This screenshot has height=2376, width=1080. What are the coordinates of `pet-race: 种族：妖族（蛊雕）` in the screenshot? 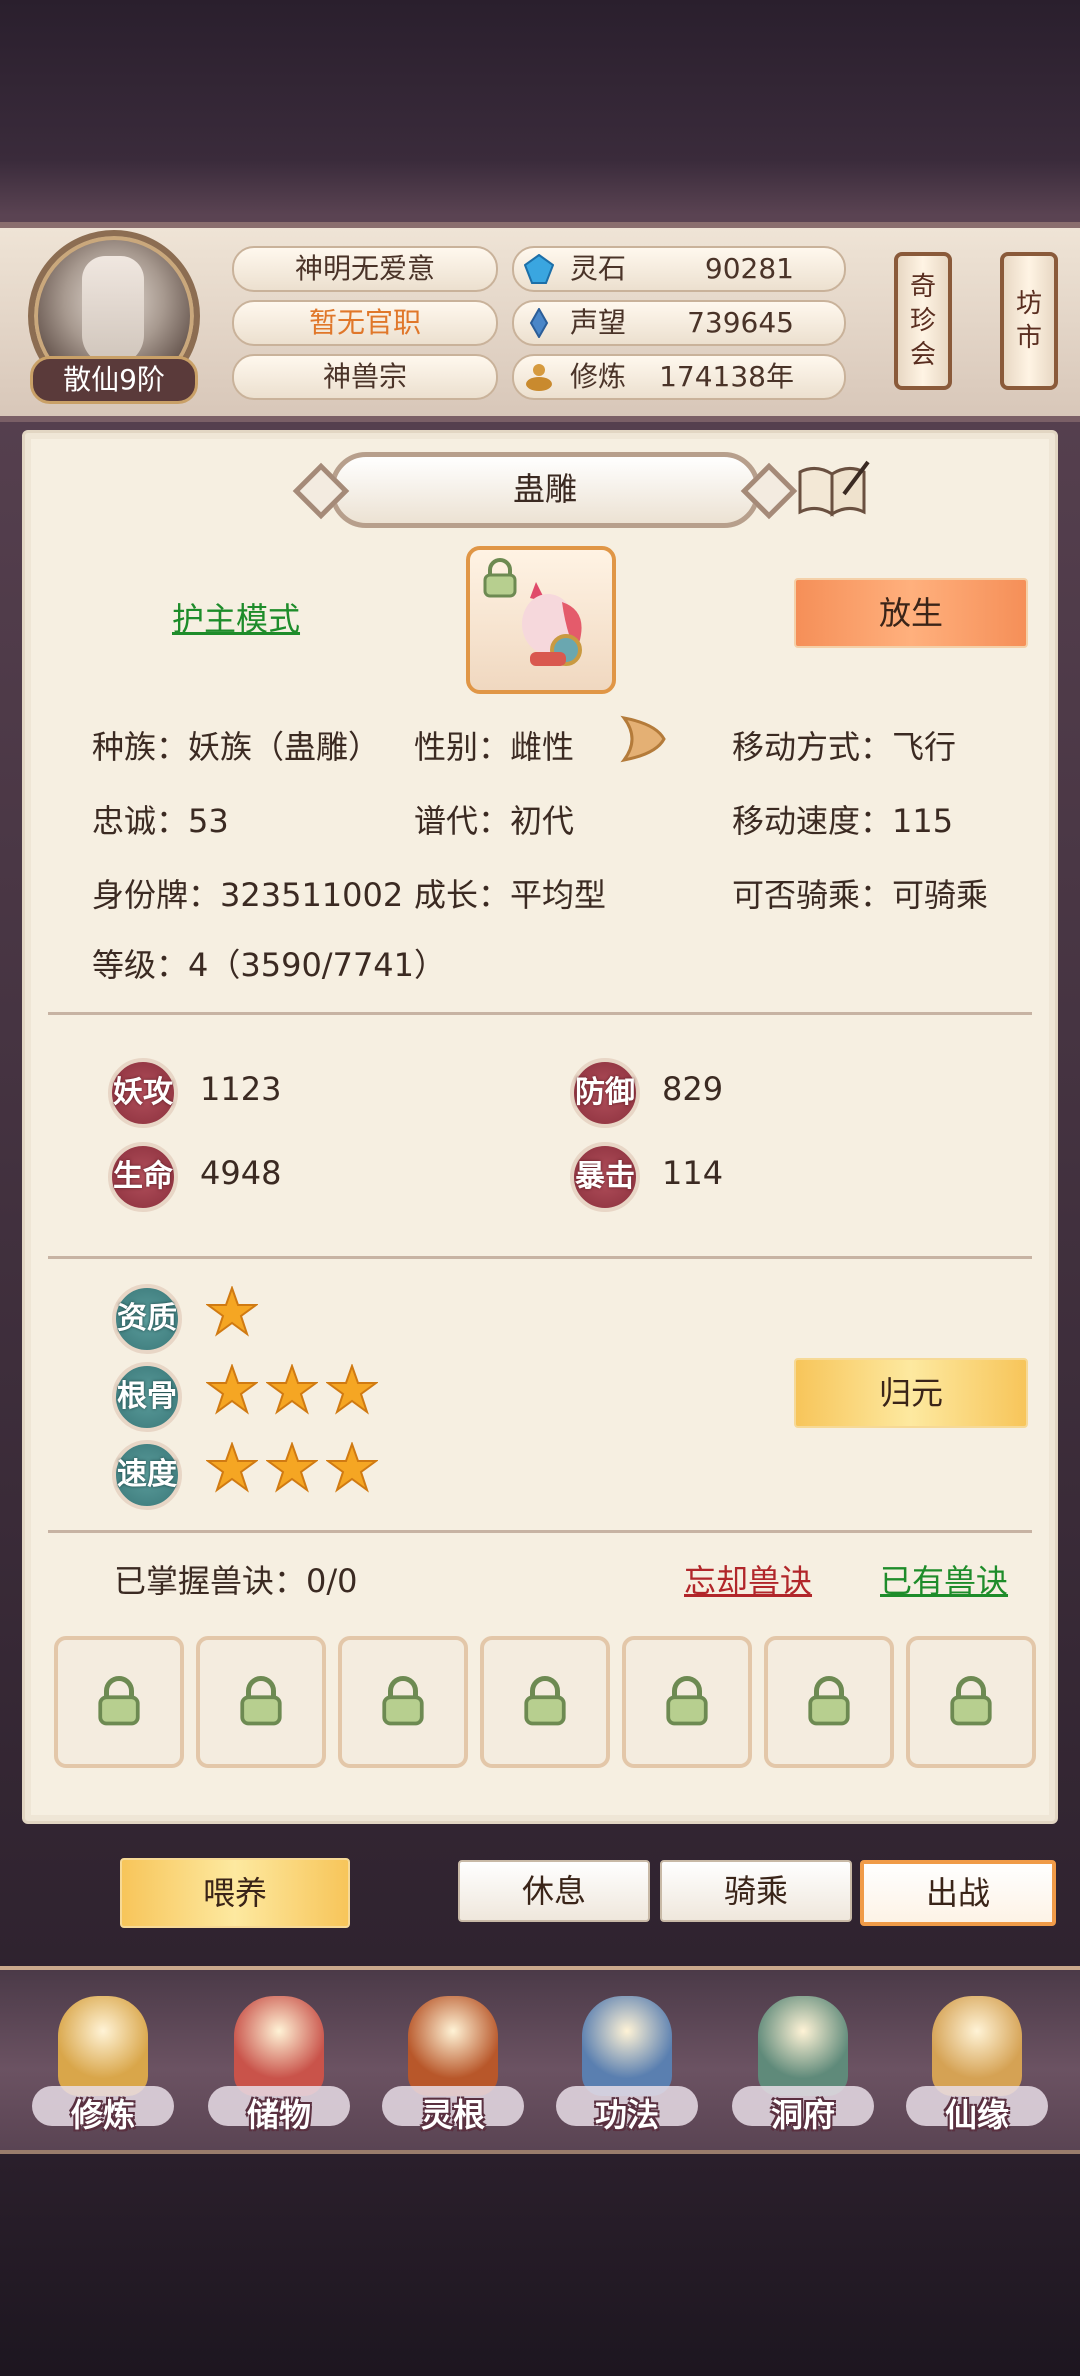 It's located at (236, 747).